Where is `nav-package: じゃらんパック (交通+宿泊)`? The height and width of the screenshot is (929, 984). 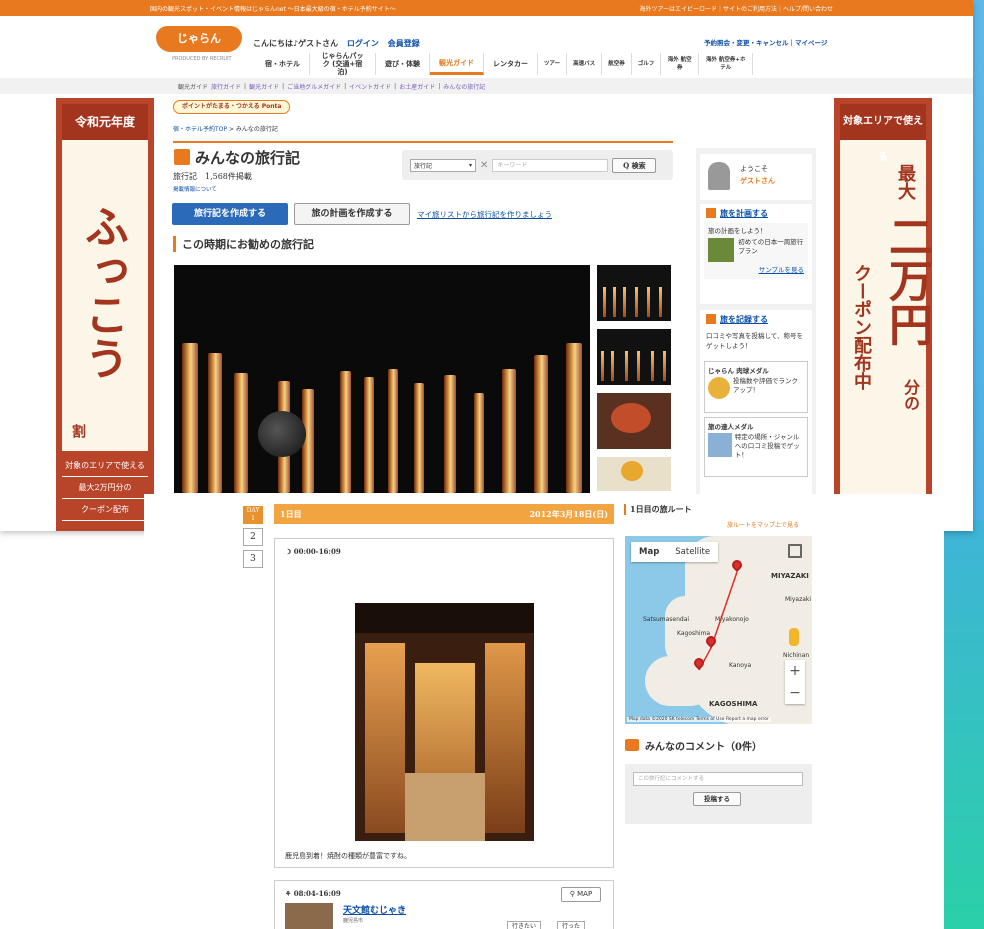 nav-package: じゃらんパック (交通+宿泊) is located at coordinates (343, 64).